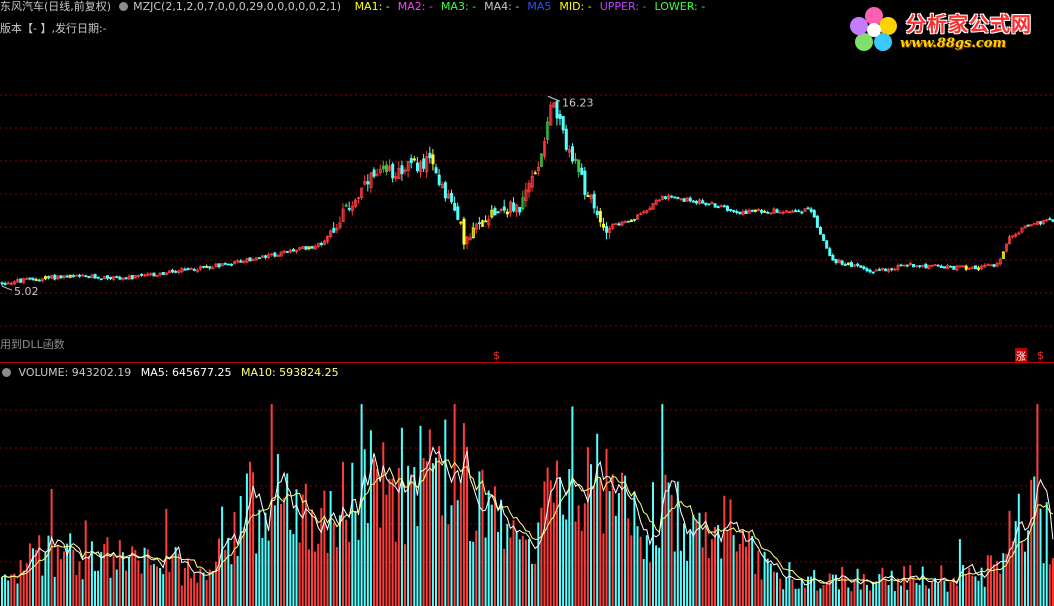  What do you see at coordinates (578, 102) in the screenshot?
I see `high-price-label: 16.23` at bounding box center [578, 102].